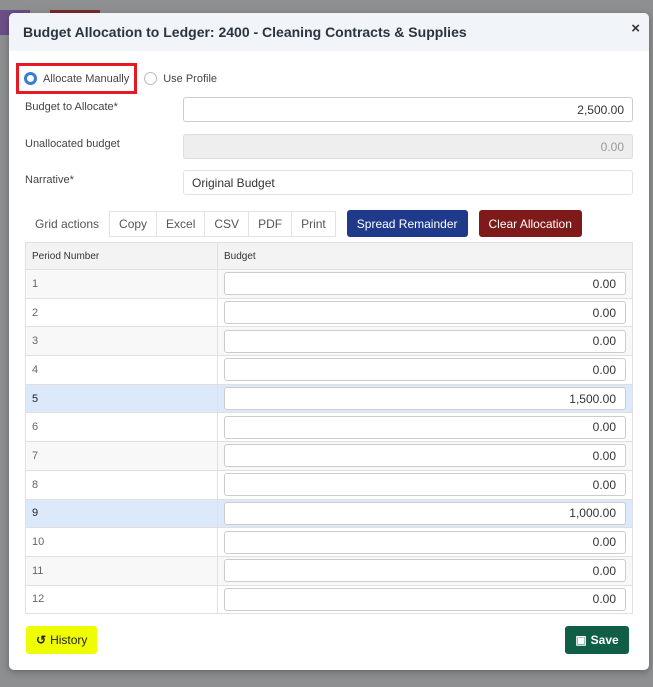  Describe the element at coordinates (407, 223) in the screenshot. I see `spread-remainder-button: Spread Remainder` at that location.